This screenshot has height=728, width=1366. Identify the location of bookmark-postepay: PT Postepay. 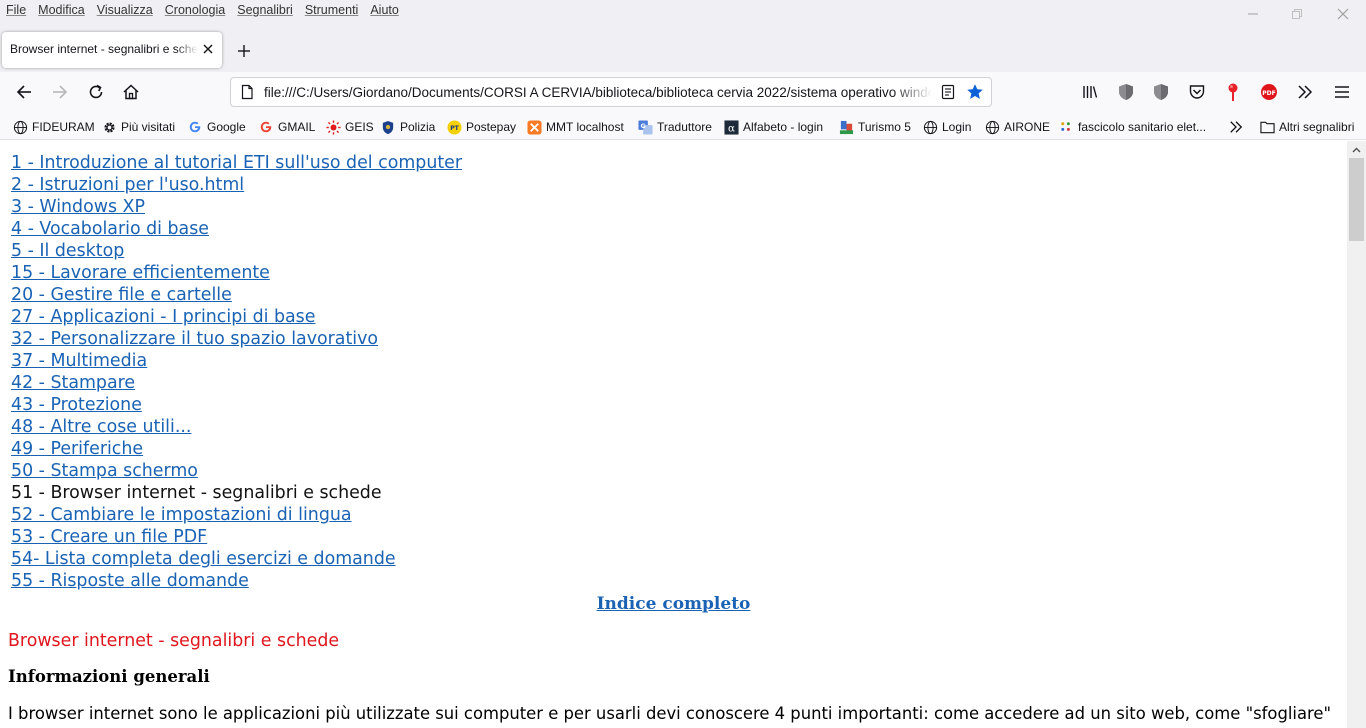
(481, 127).